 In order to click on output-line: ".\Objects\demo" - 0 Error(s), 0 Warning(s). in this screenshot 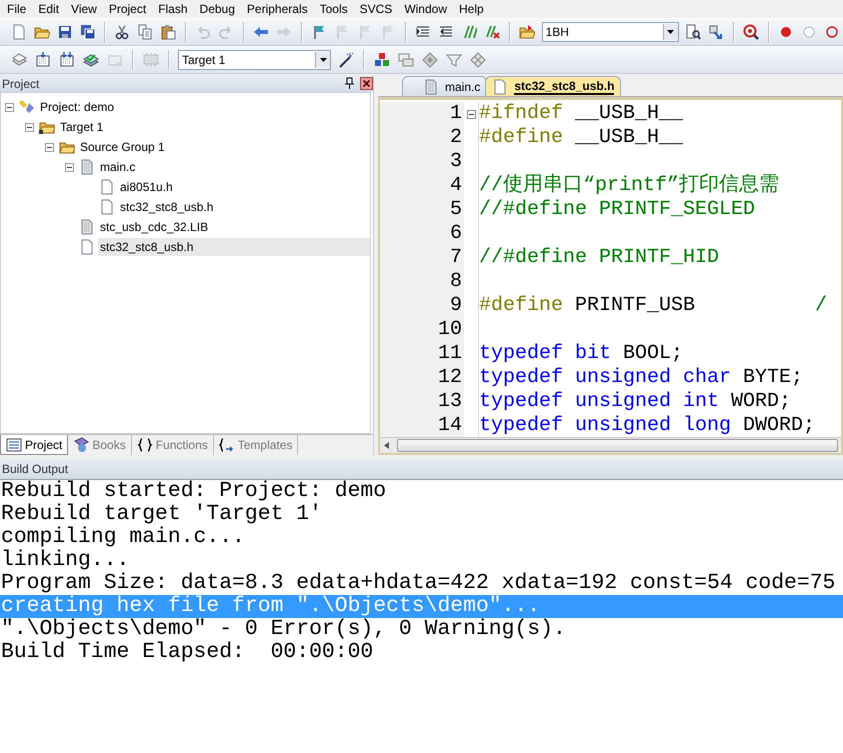, I will do `click(421, 629)`.